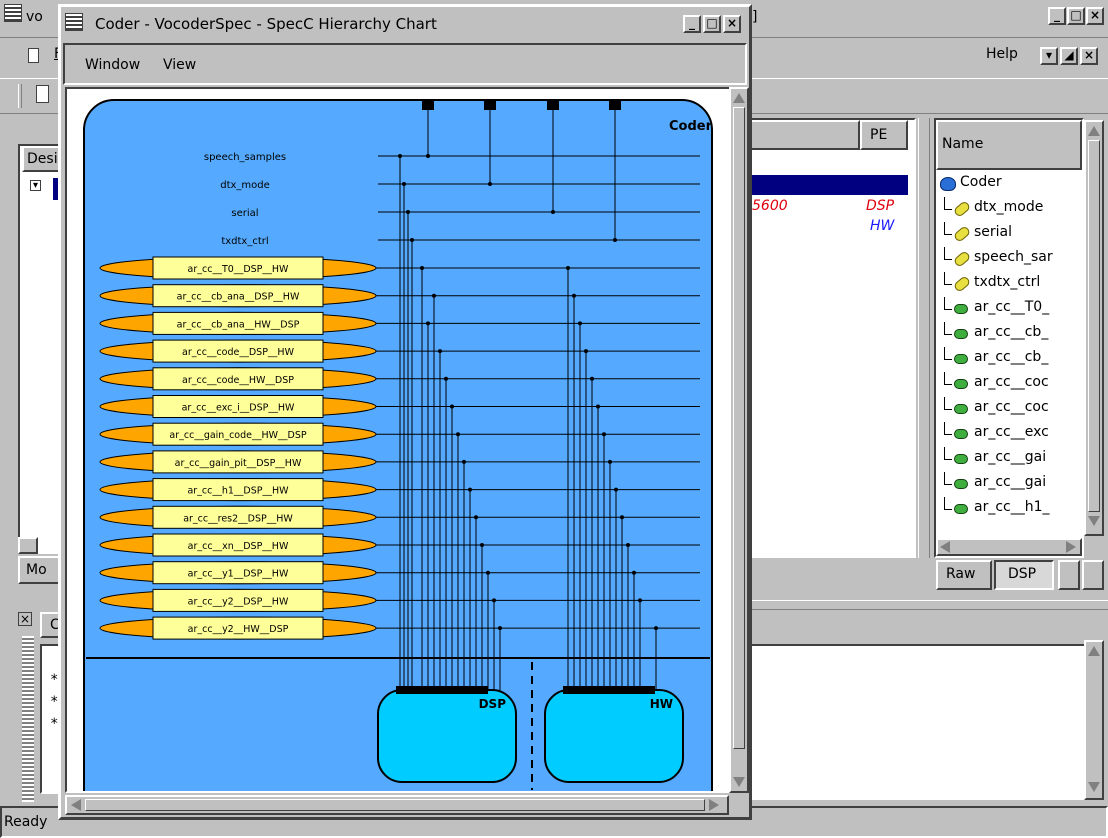  I want to click on channel-label: ar_cc__res2__DSP__HW, so click(238, 518).